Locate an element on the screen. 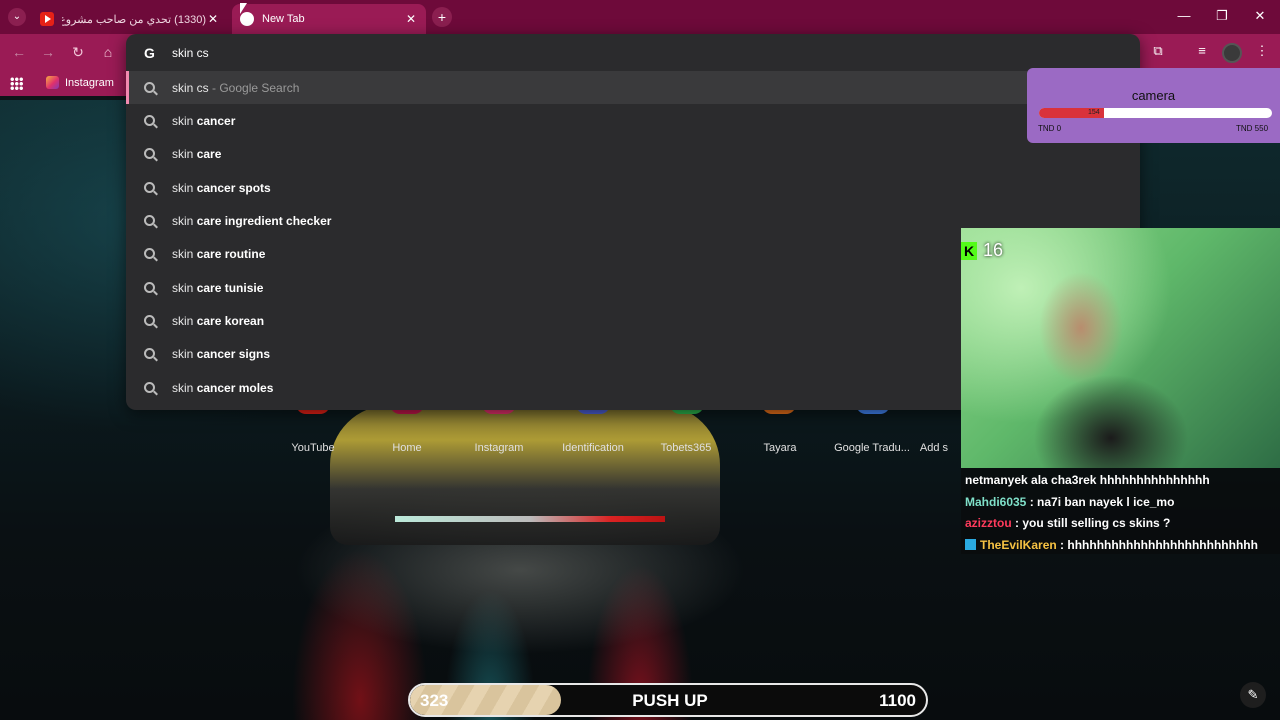  google-g-icon: G is located at coordinates (149, 53).